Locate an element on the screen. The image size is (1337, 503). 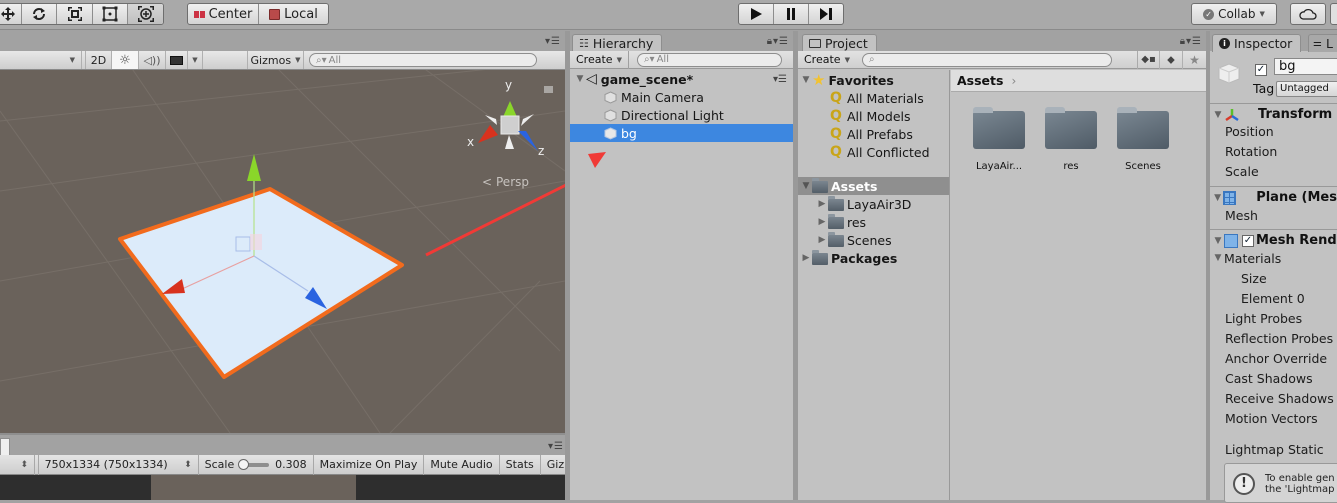
cast-shadows-field: Cast Shadows is located at coordinates (1273, 378).